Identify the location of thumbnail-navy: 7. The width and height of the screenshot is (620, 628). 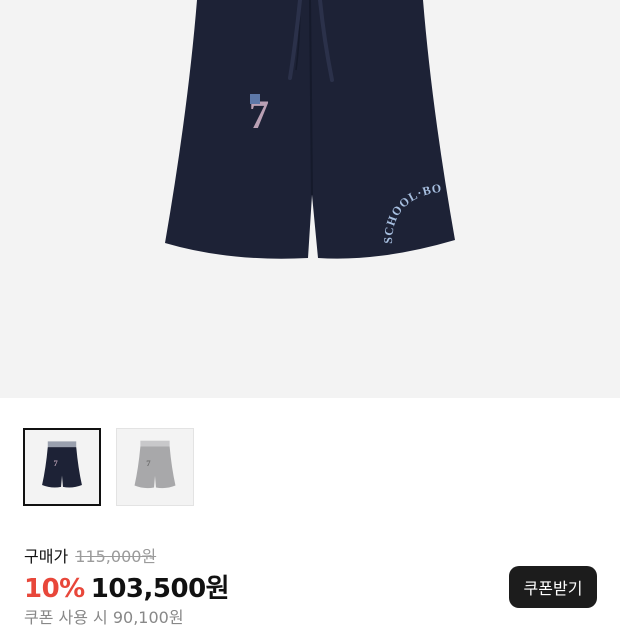
(62, 467).